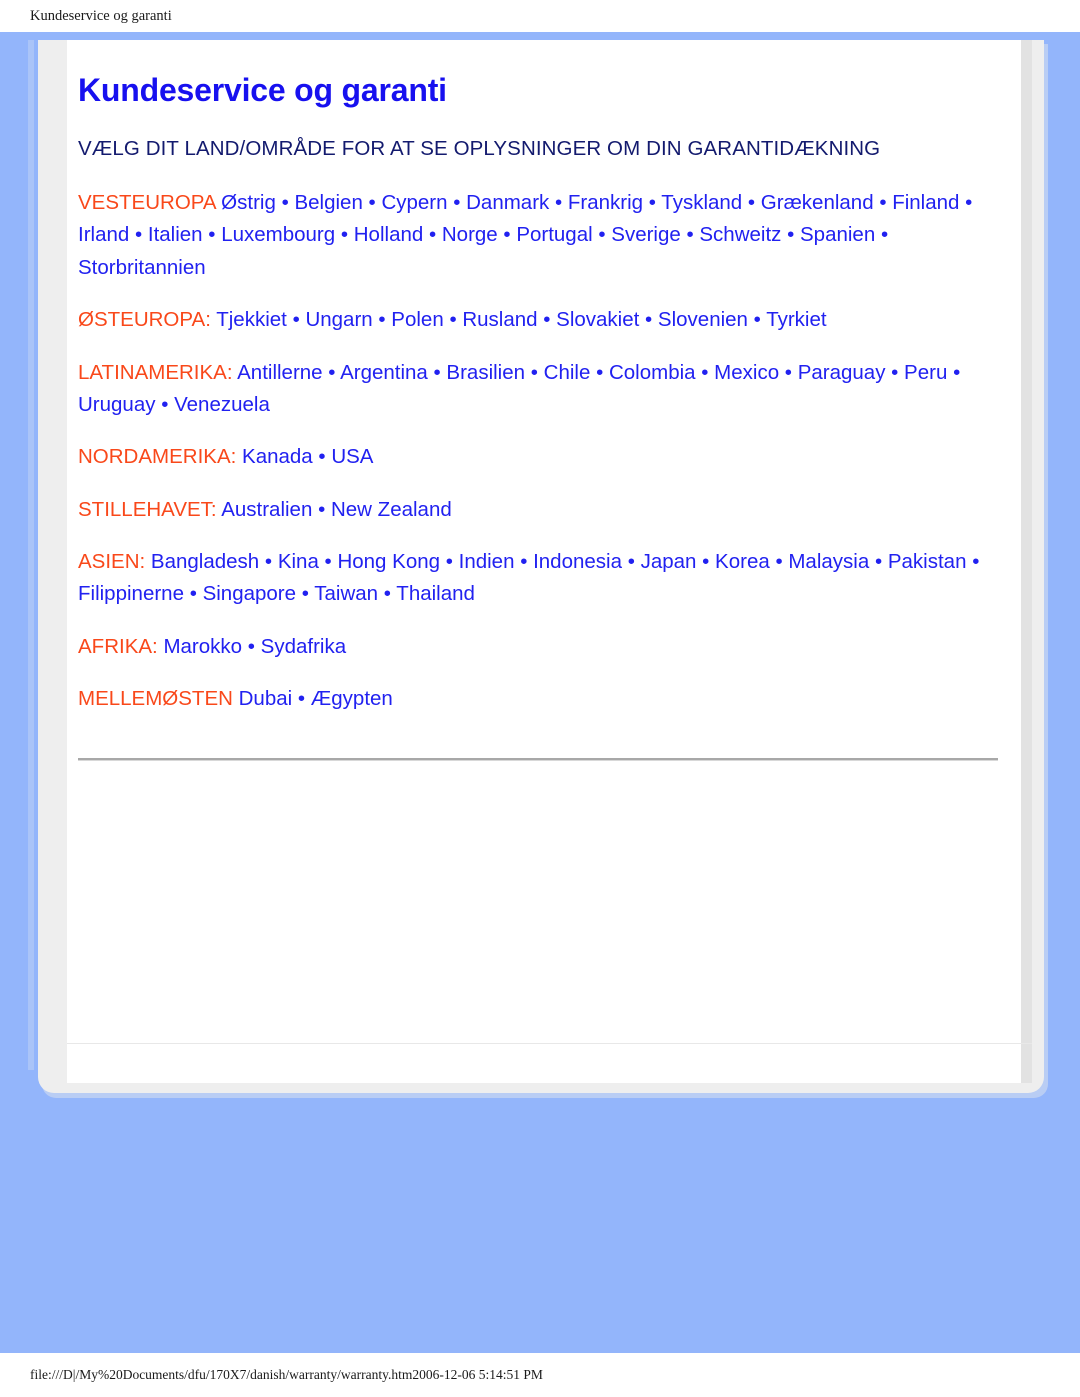 This screenshot has height=1397, width=1080. What do you see at coordinates (549, 1043) in the screenshot?
I see `sheet-divider` at bounding box center [549, 1043].